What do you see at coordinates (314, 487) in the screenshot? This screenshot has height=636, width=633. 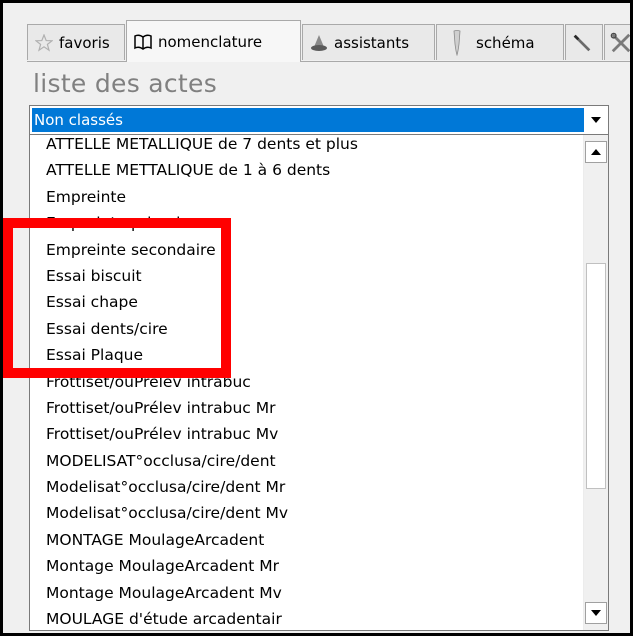 I see `list-item: Modelisat°occlusa/cire/dent Mr` at bounding box center [314, 487].